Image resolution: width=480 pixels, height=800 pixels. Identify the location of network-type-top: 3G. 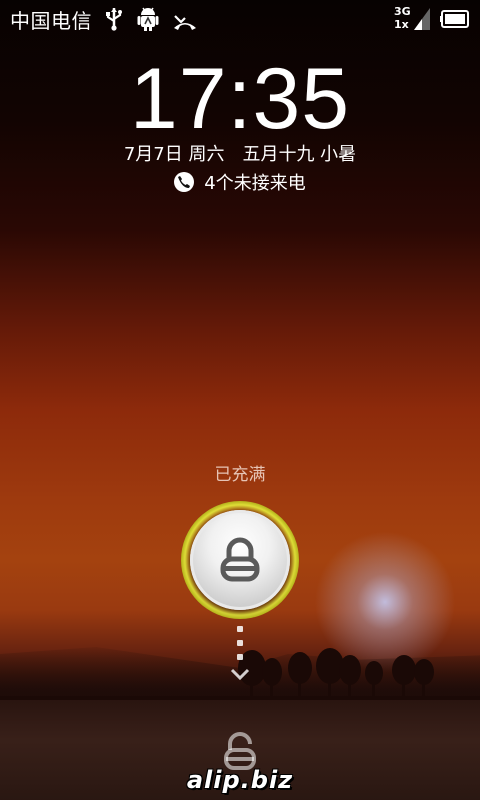
(402, 11).